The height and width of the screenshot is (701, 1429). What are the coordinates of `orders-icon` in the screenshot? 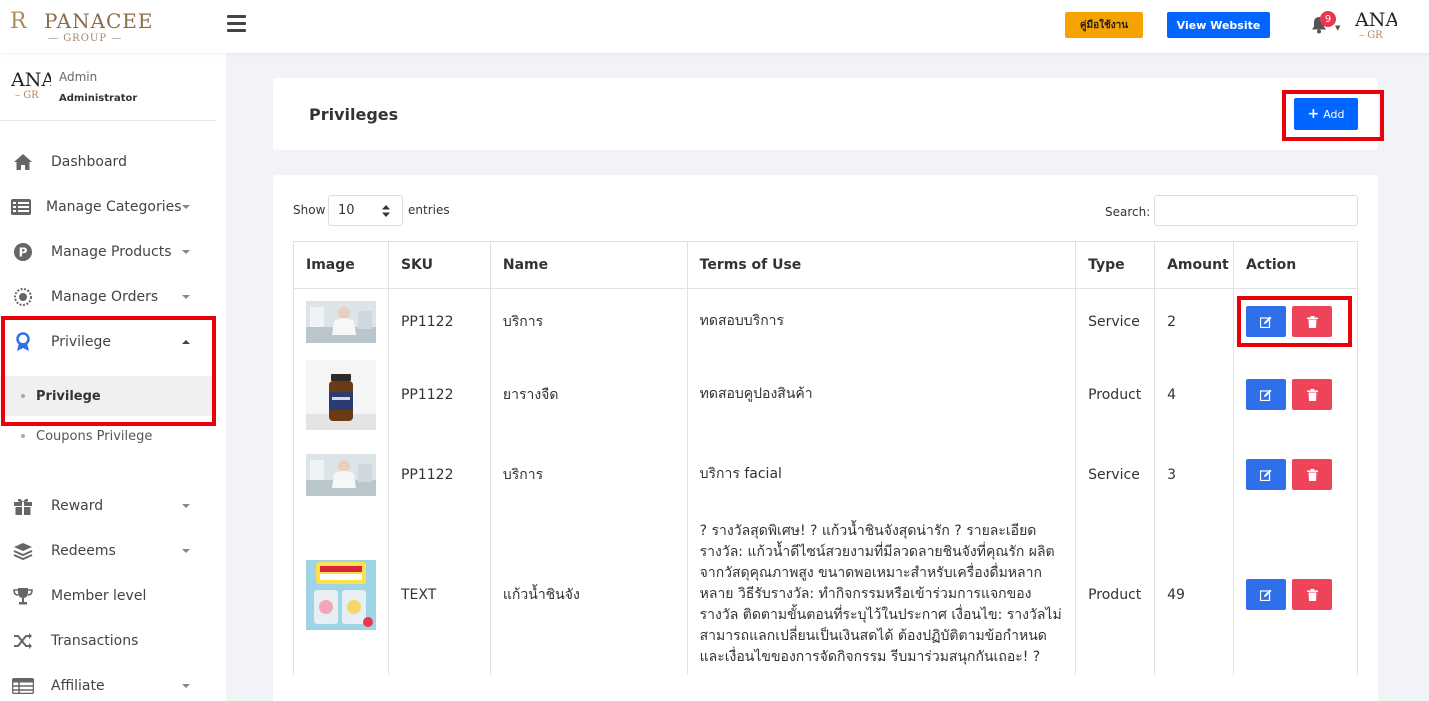 It's located at (23, 297).